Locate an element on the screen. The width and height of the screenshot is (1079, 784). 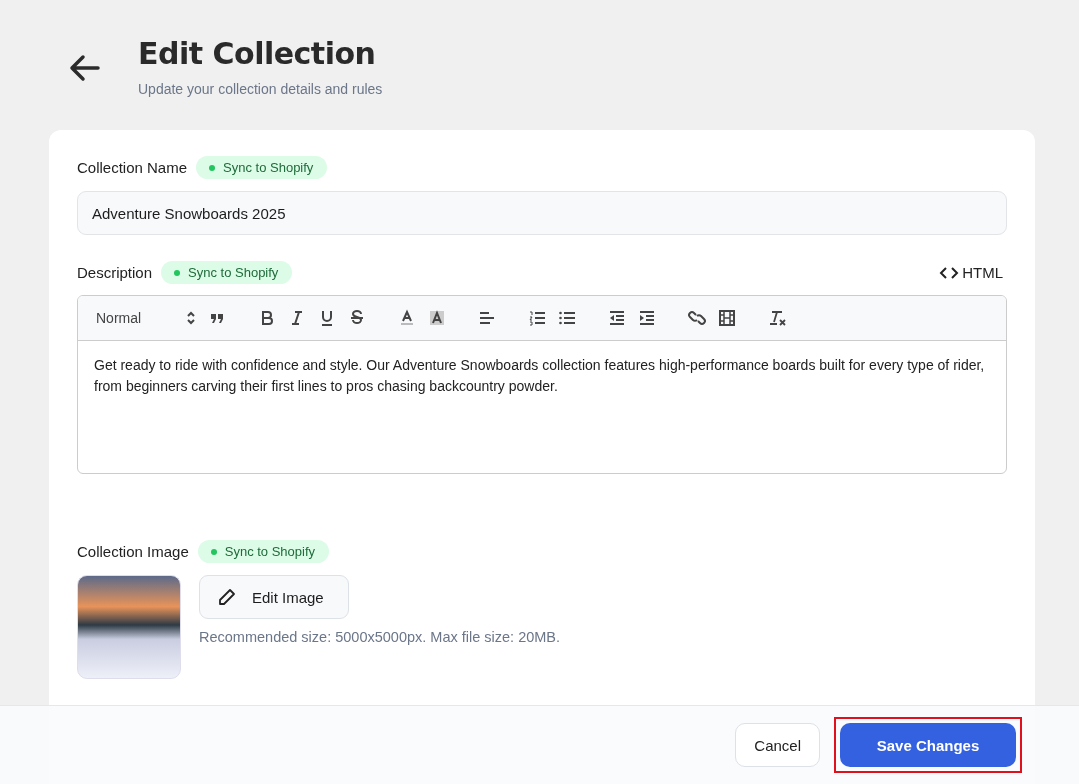
description-editor: Get ready to ride with confidence and style. Our Adventure Snowboards collection features high-performance boards built for every type of rider, from beginners carving their first lines to pros chasing backcountry powder. is located at coordinates (542, 407).